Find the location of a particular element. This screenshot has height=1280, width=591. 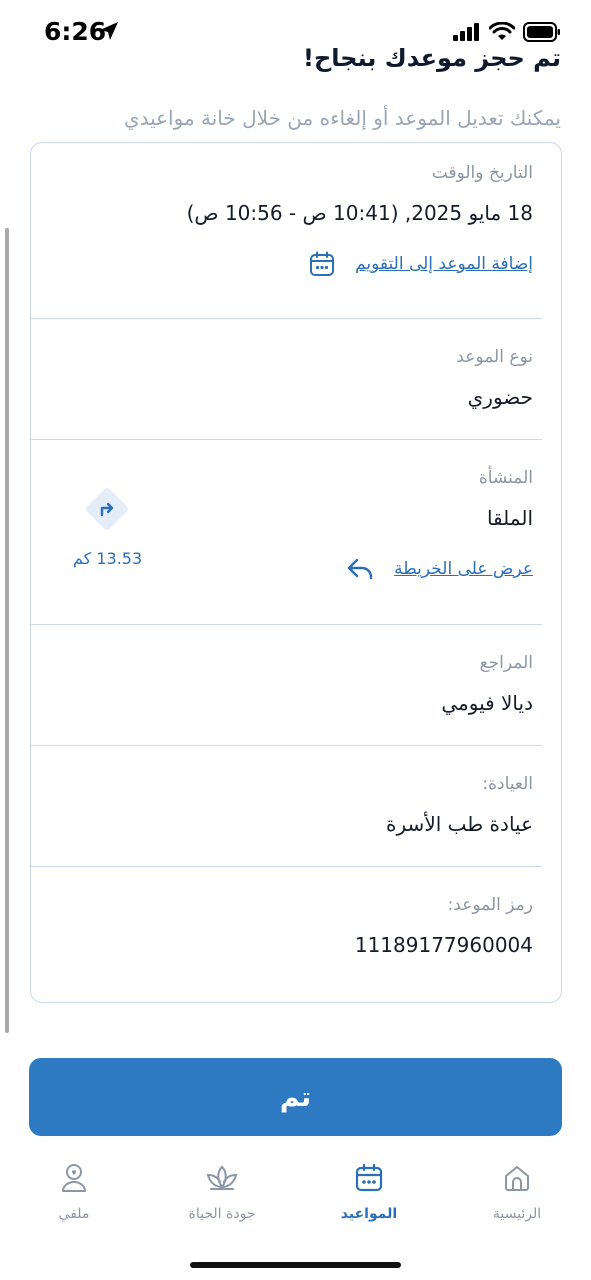

done-button: تم is located at coordinates (295, 1097).